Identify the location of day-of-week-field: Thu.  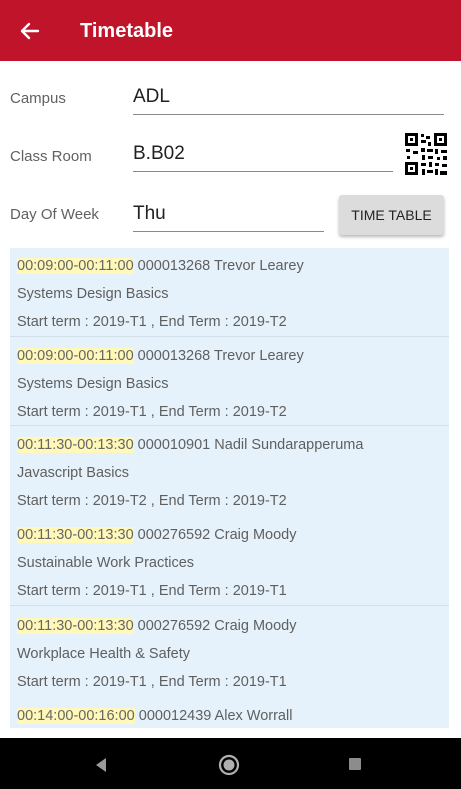
(228, 216).